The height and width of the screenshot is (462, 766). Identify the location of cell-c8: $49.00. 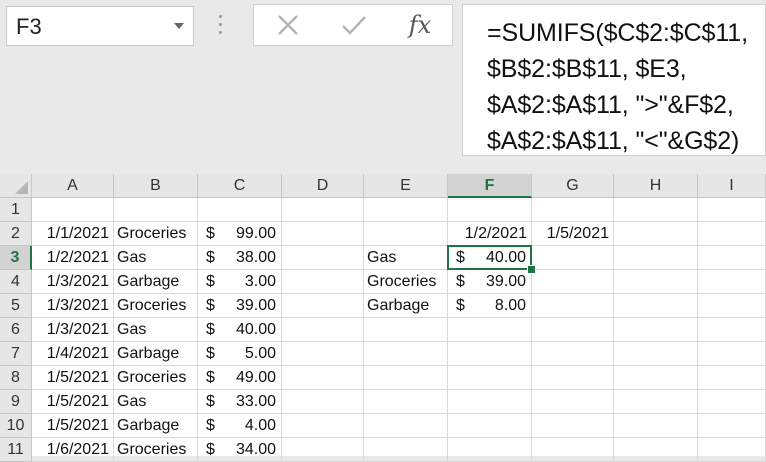
(240, 378).